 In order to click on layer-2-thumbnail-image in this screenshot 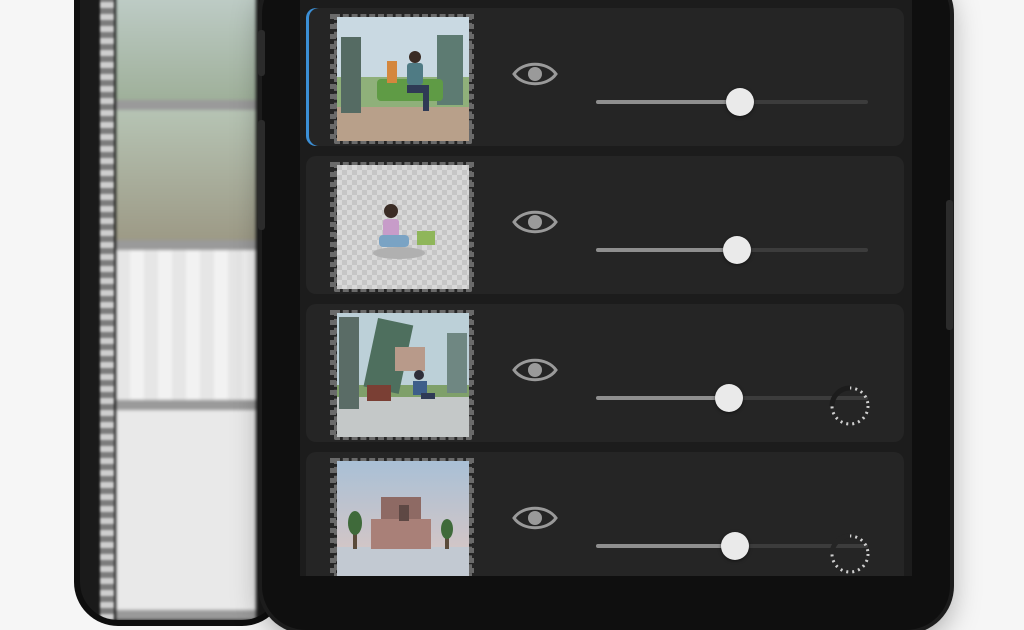, I will do `click(403, 227)`.